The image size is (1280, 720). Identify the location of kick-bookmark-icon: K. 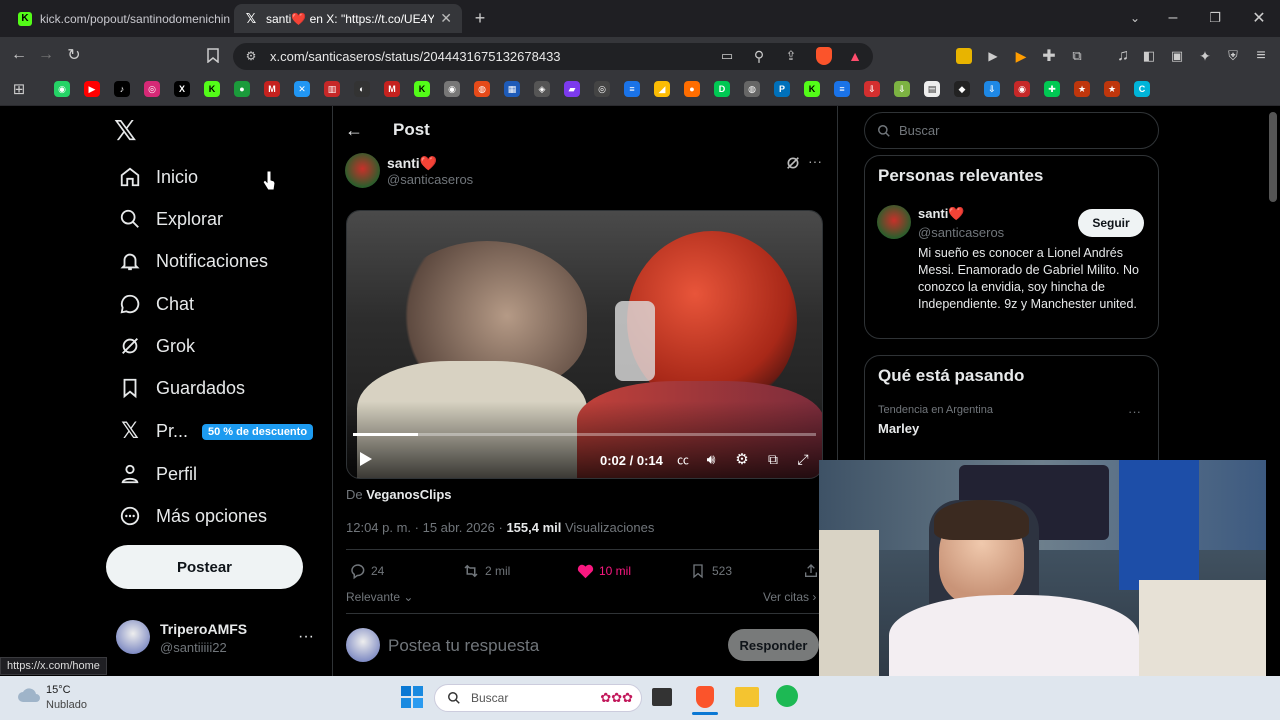
(212, 89).